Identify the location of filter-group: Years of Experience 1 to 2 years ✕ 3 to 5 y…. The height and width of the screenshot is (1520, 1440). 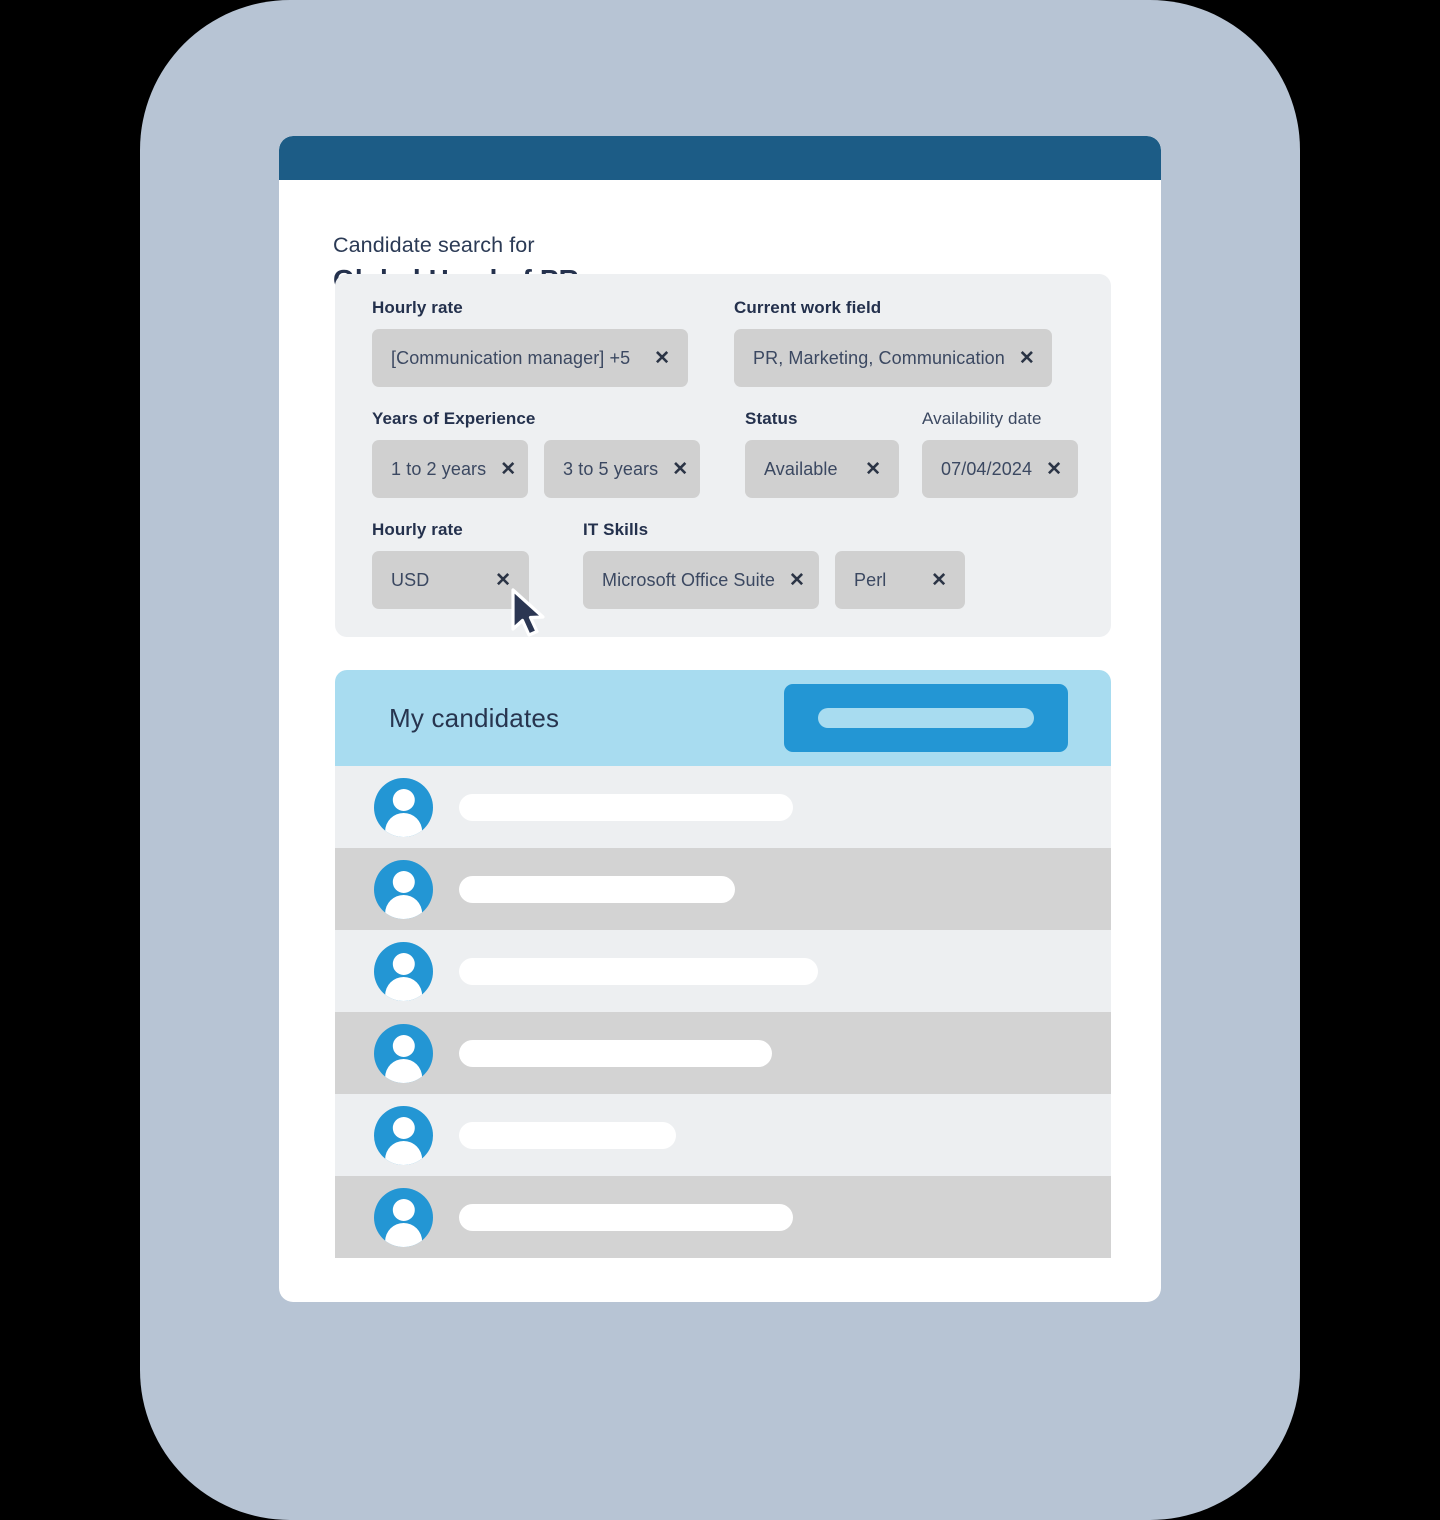
(536, 453).